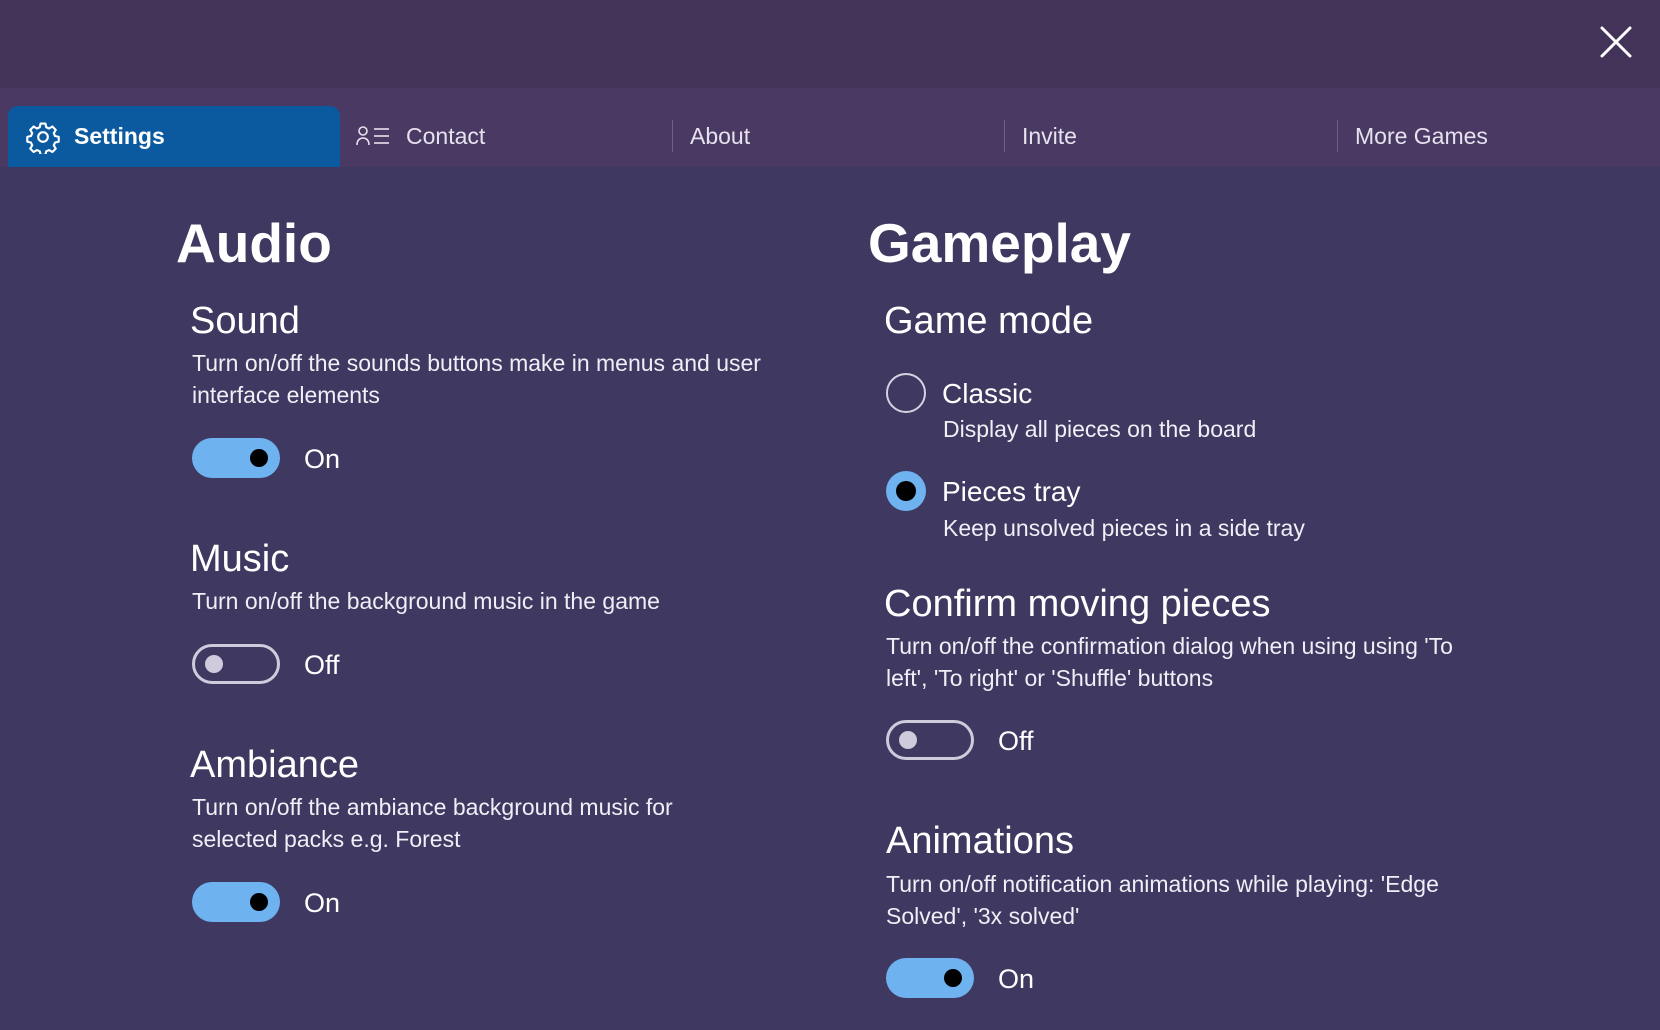 The image size is (1660, 1030). What do you see at coordinates (1124, 528) in the screenshot?
I see `pieces-tray-description: Keep unsolved pieces in a side tray` at bounding box center [1124, 528].